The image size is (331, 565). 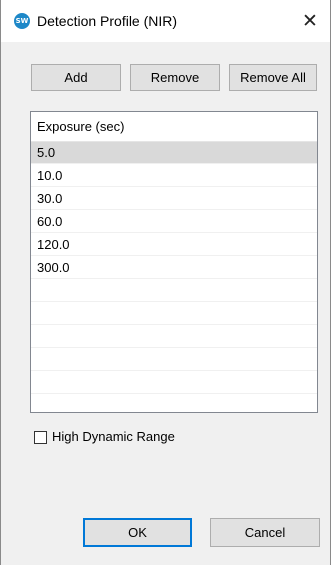 I want to click on close-button: ✕, so click(x=310, y=21).